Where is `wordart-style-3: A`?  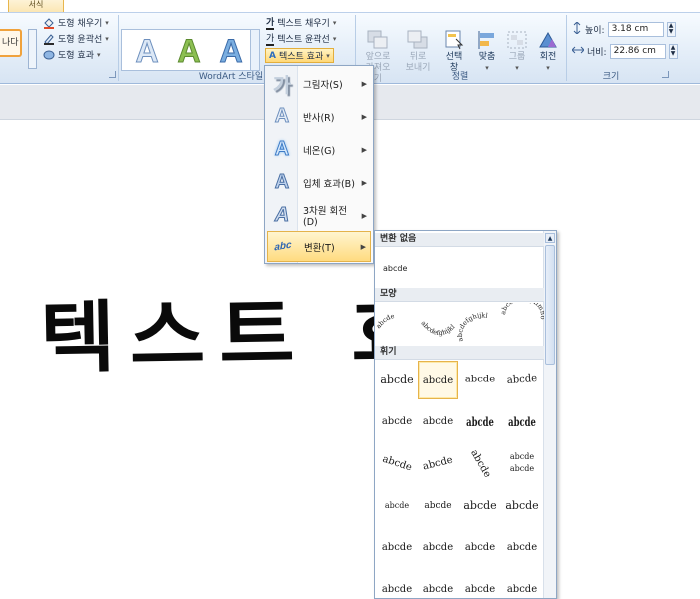
wordart-style-3: A is located at coordinates (231, 51).